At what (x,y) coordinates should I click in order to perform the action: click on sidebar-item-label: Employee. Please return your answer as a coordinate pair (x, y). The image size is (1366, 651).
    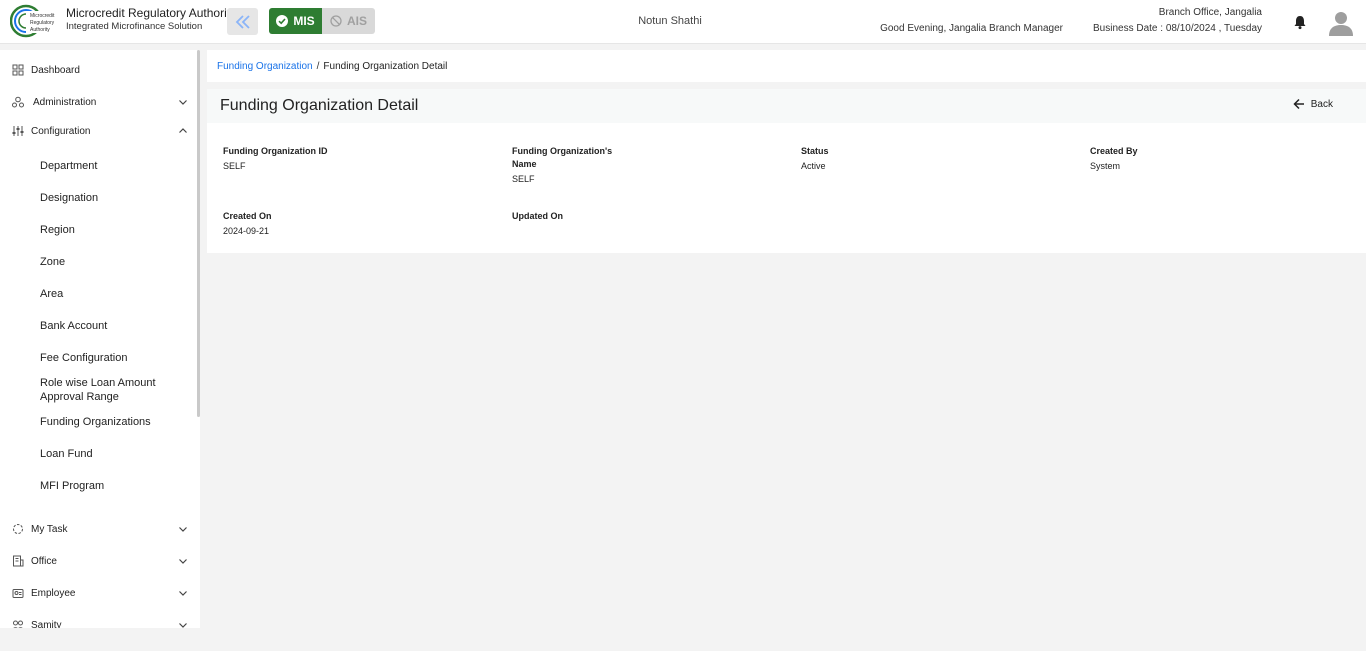
    Looking at the image, I should click on (53, 593).